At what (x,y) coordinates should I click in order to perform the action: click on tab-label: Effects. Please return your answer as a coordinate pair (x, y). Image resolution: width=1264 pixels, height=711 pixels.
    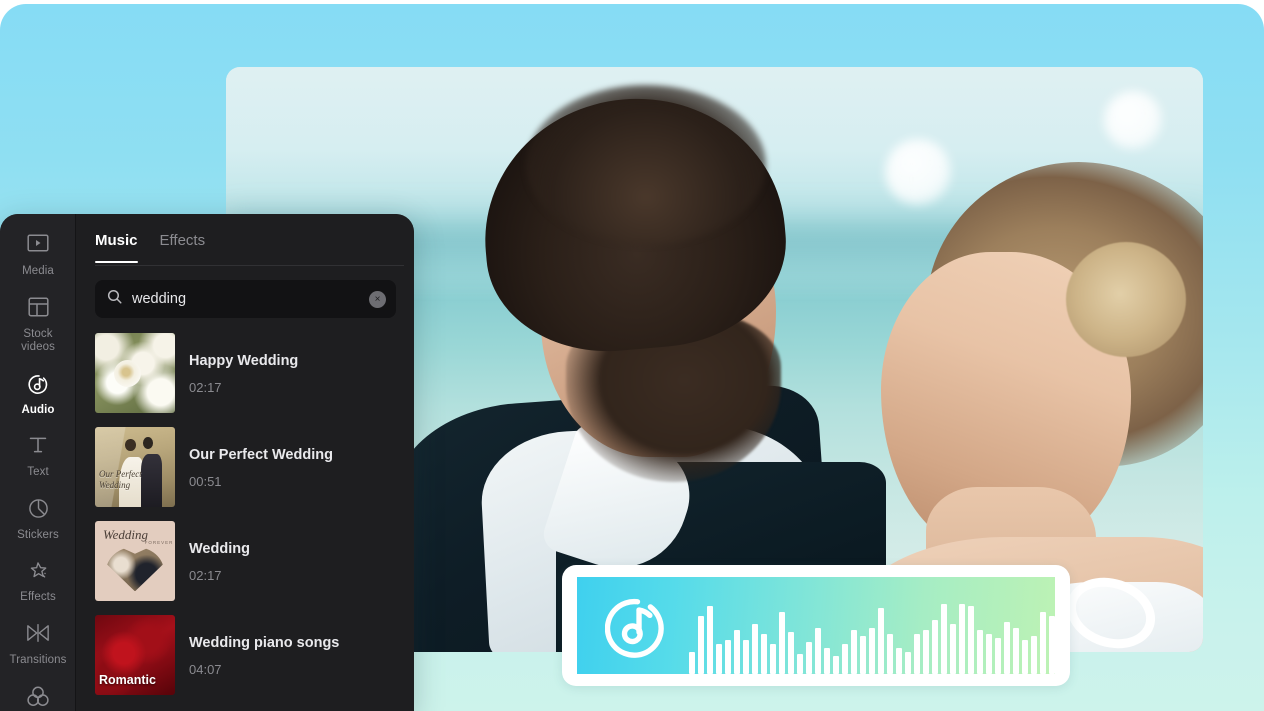
    Looking at the image, I should click on (182, 240).